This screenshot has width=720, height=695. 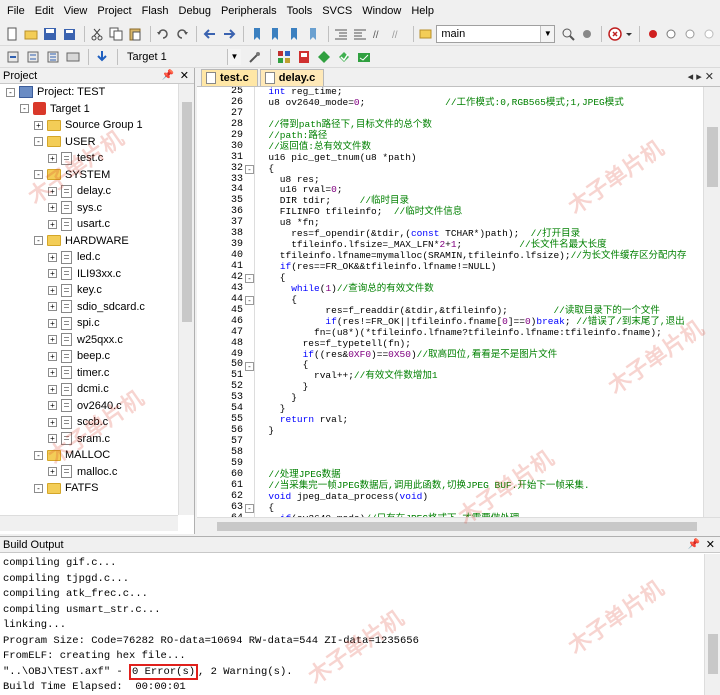 What do you see at coordinates (182, 56) in the screenshot?
I see `target-combo: Target 1 ▼` at bounding box center [182, 56].